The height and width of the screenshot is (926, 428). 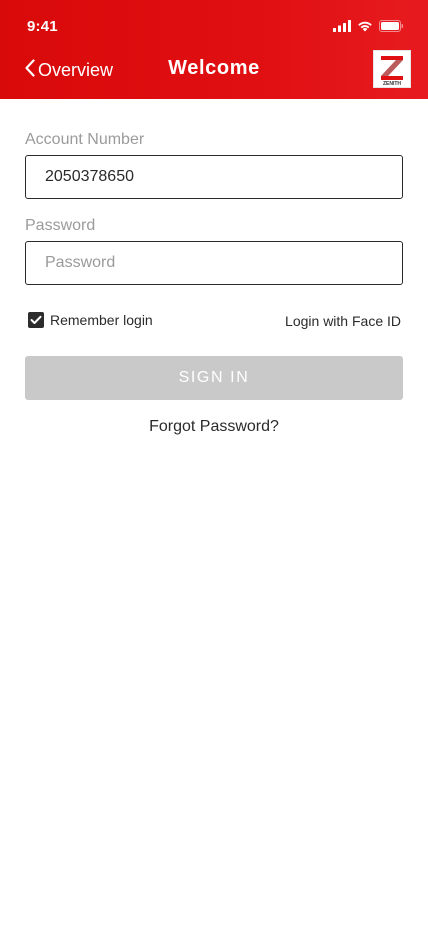 I want to click on password-label: Password, so click(x=60, y=225).